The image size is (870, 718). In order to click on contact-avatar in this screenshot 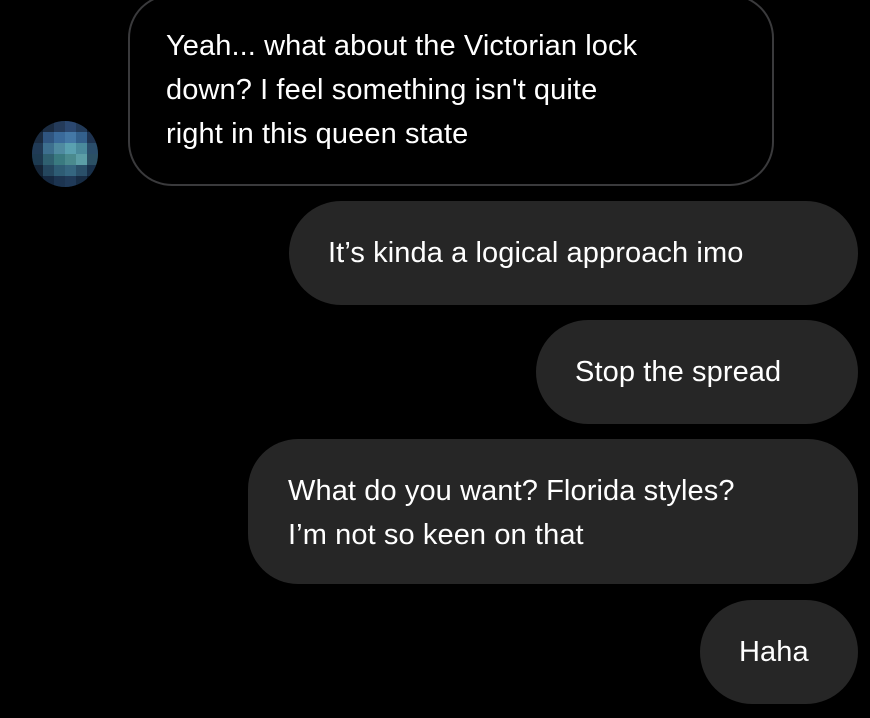, I will do `click(65, 154)`.